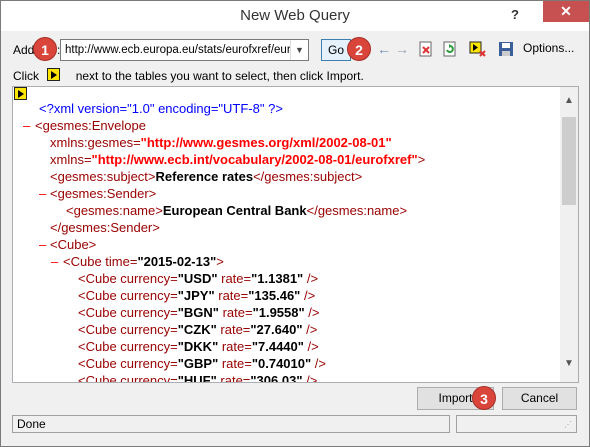 The height and width of the screenshot is (447, 590). Describe the element at coordinates (54, 261) in the screenshot. I see `collapse-cube-time: –` at that location.